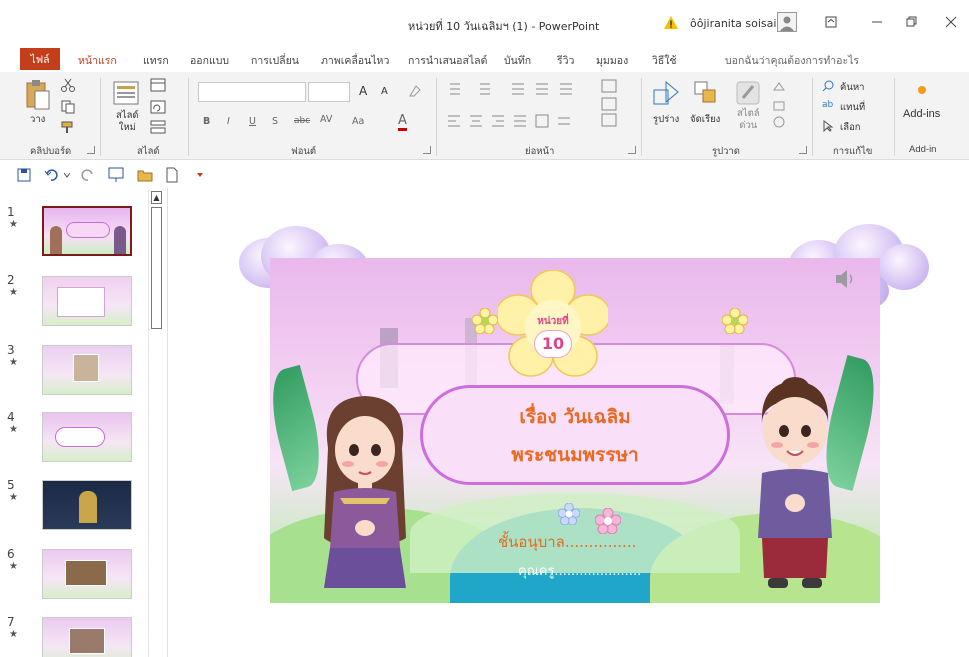 Image resolution: width=969 pixels, height=657 pixels. Describe the element at coordinates (116, 175) in the screenshot. I see `start-from-beginning-icon` at that location.